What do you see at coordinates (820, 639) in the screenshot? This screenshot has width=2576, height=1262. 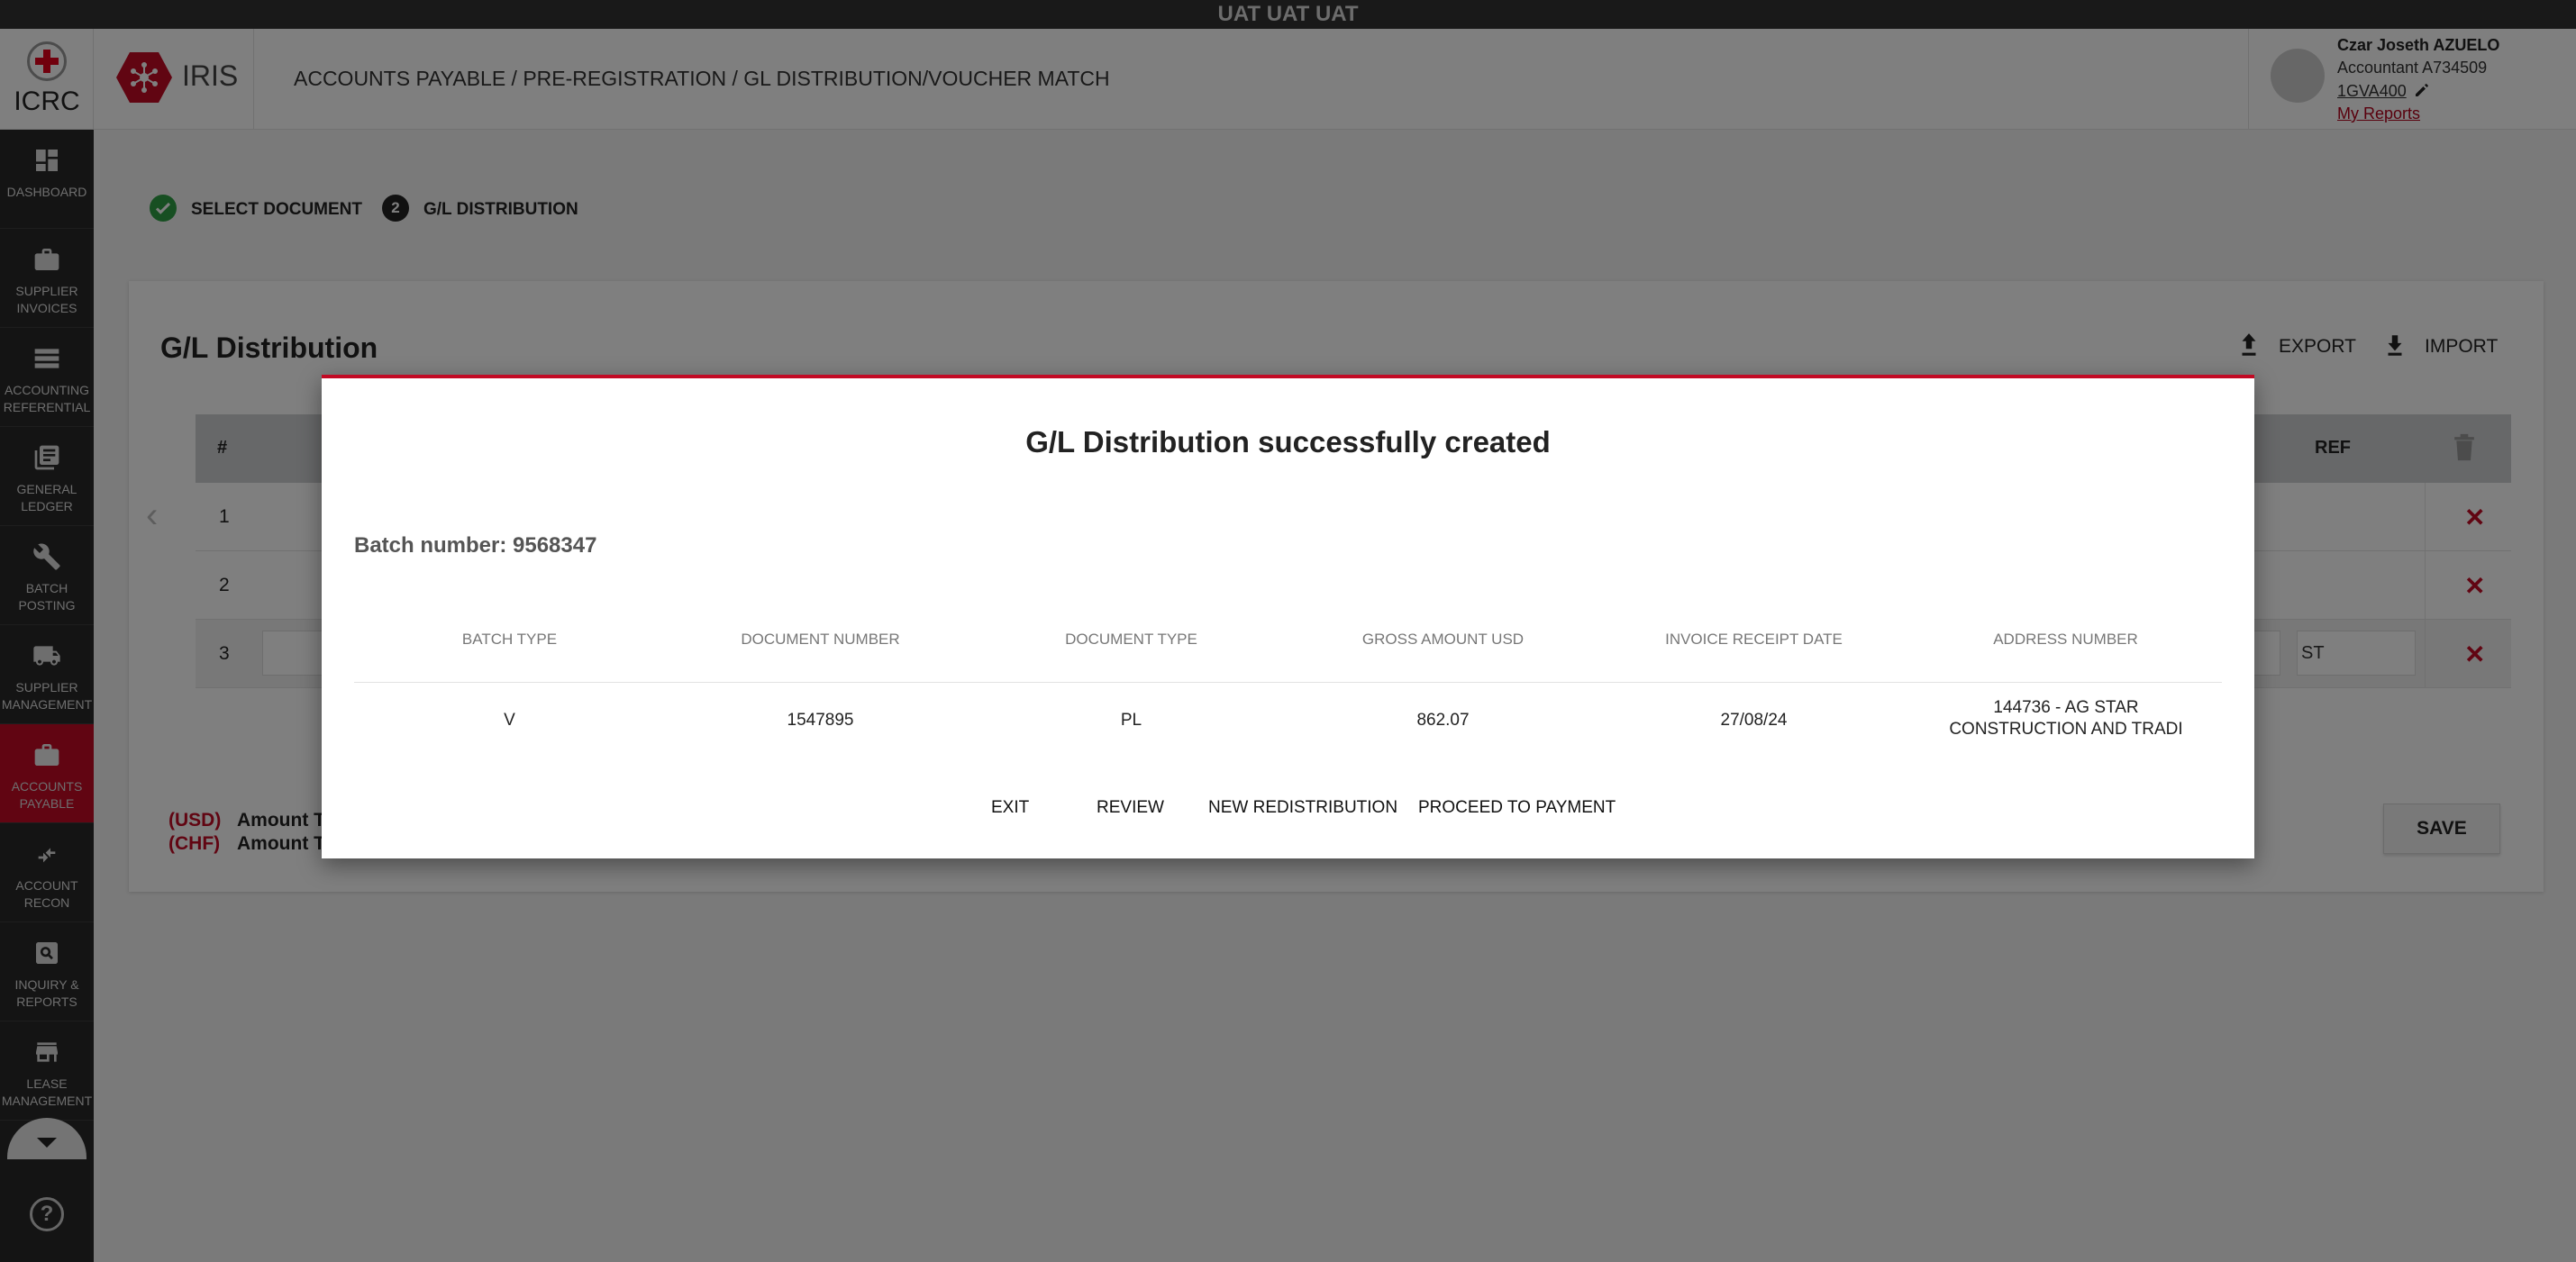 I see `column-header: DOCUMENT NUMBER` at bounding box center [820, 639].